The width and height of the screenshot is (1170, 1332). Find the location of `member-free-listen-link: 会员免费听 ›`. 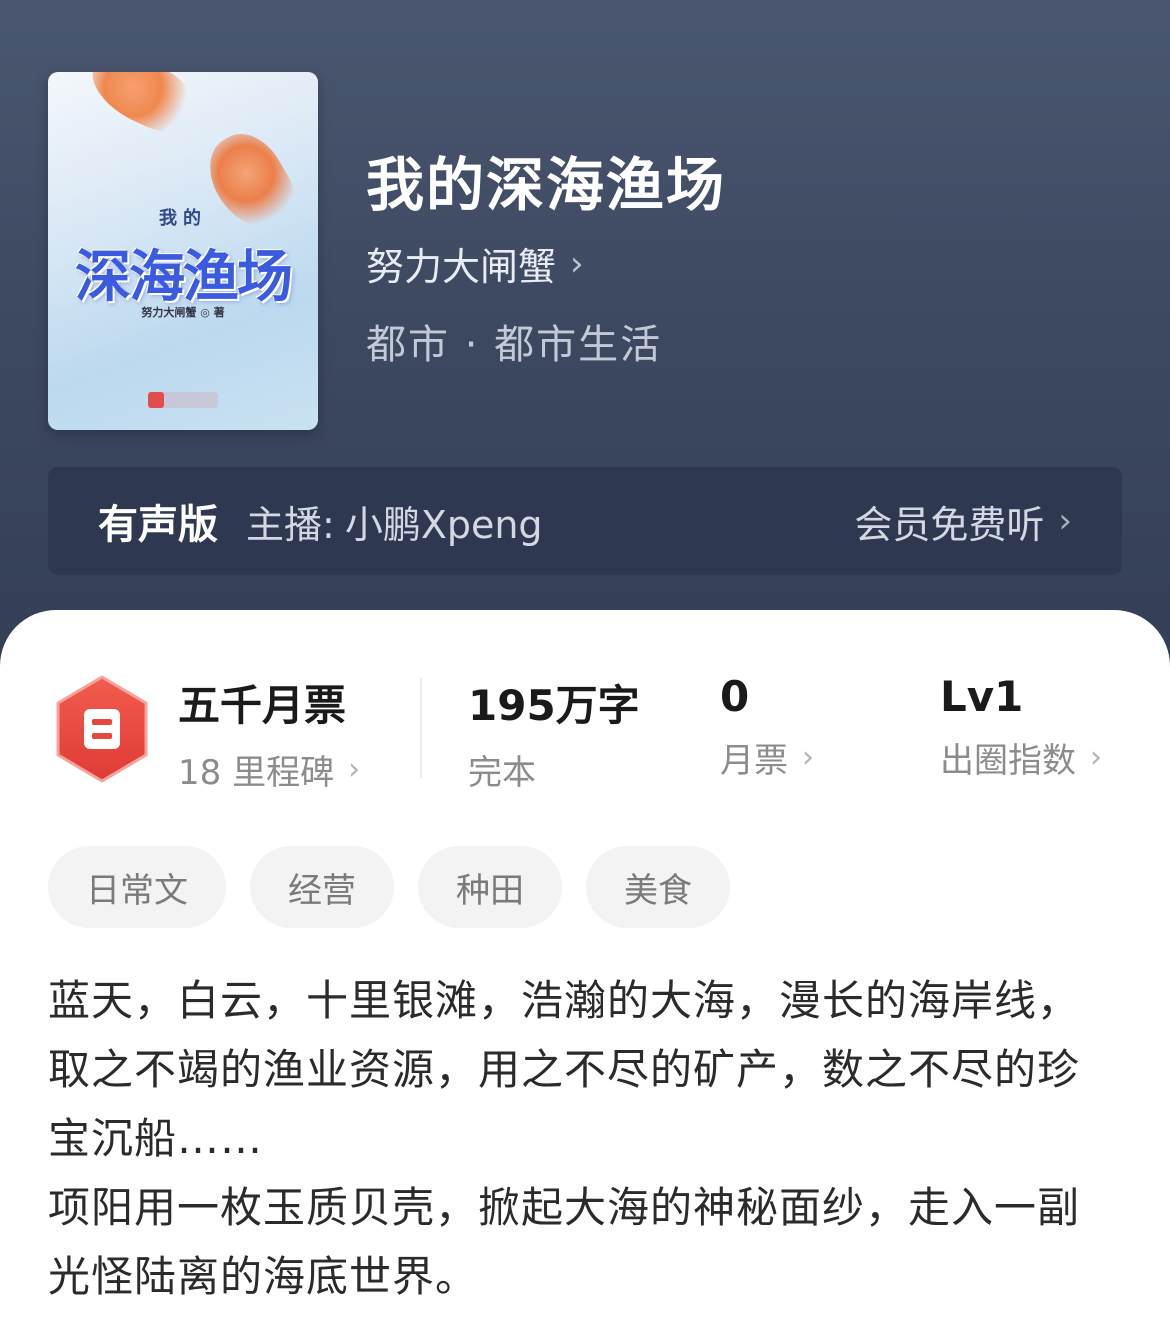

member-free-listen-link: 会员免费听 › is located at coordinates (963, 521).